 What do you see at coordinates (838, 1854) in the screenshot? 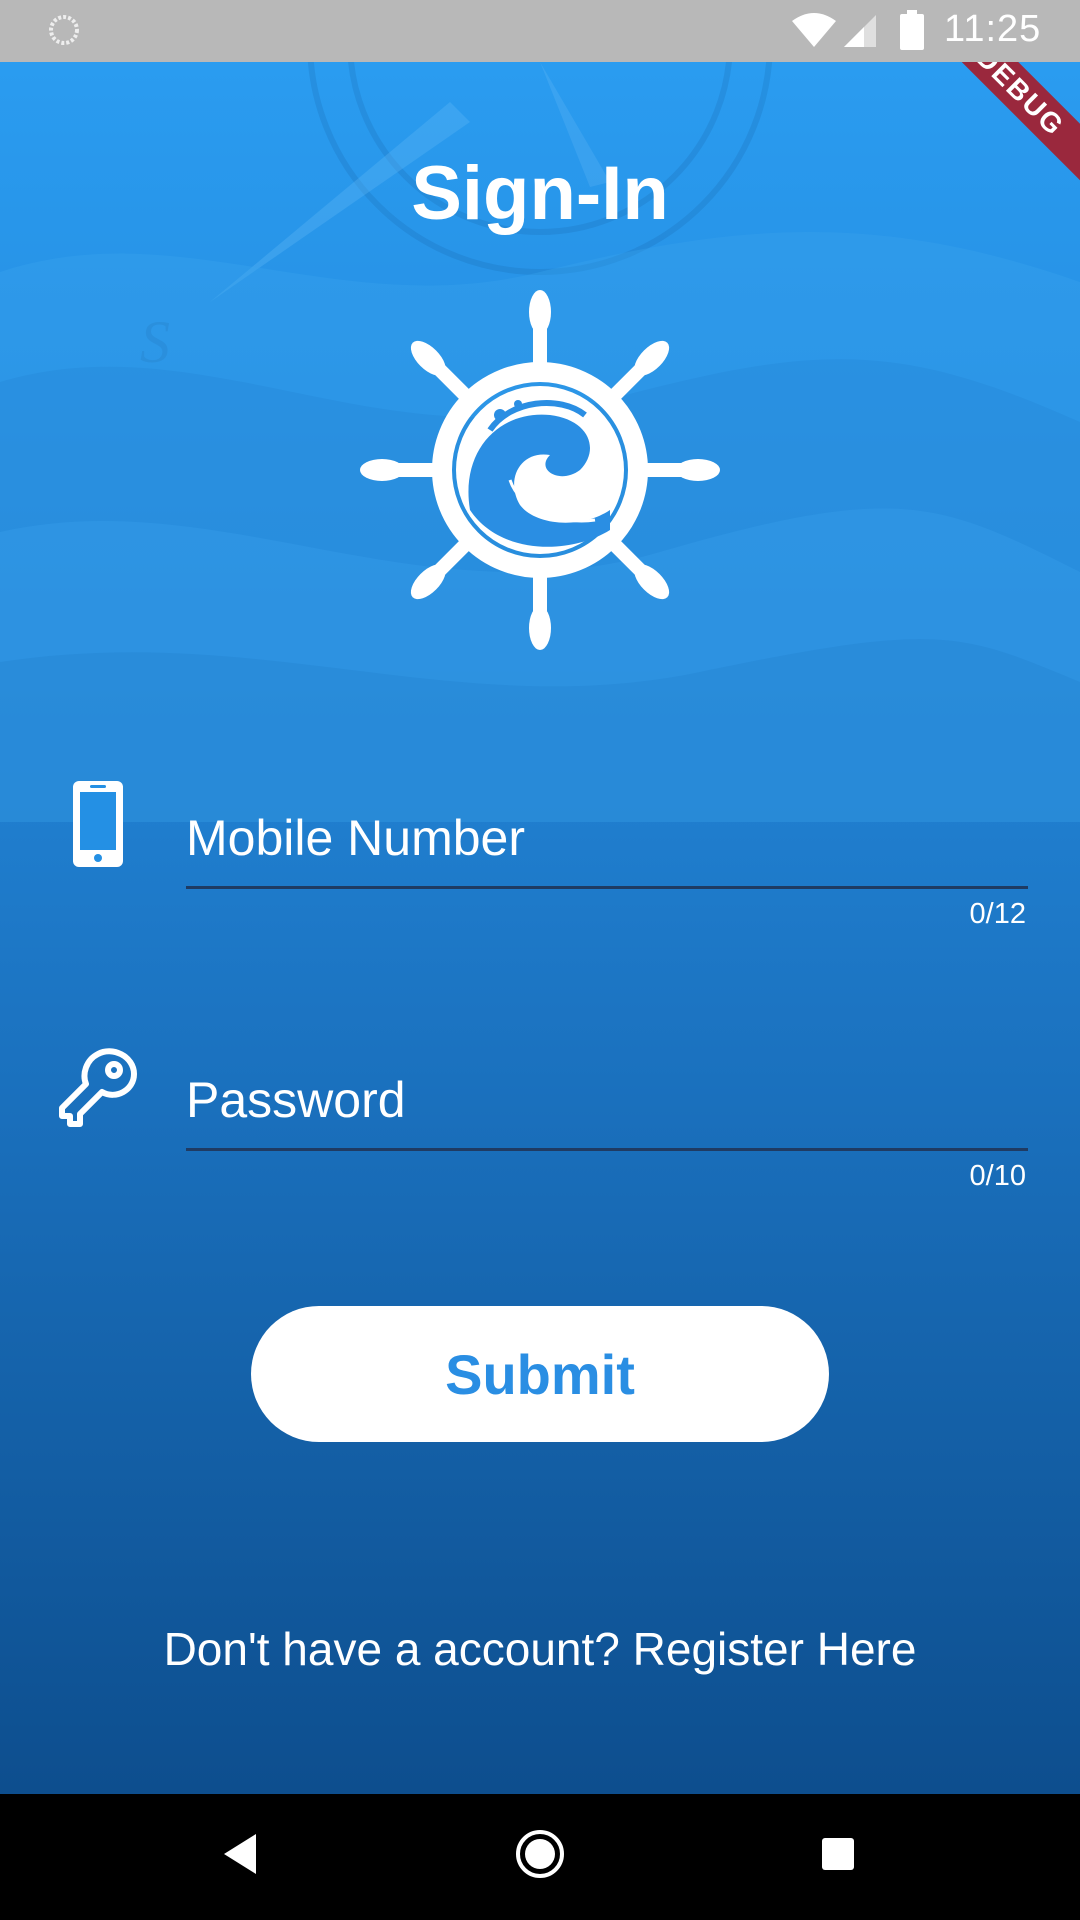
I see `recents-icon` at bounding box center [838, 1854].